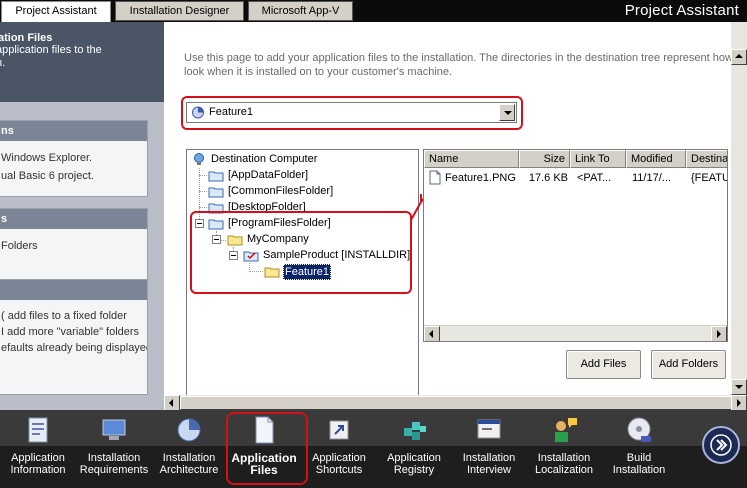  What do you see at coordinates (489, 470) in the screenshot?
I see `nav-label: Interview` at bounding box center [489, 470].